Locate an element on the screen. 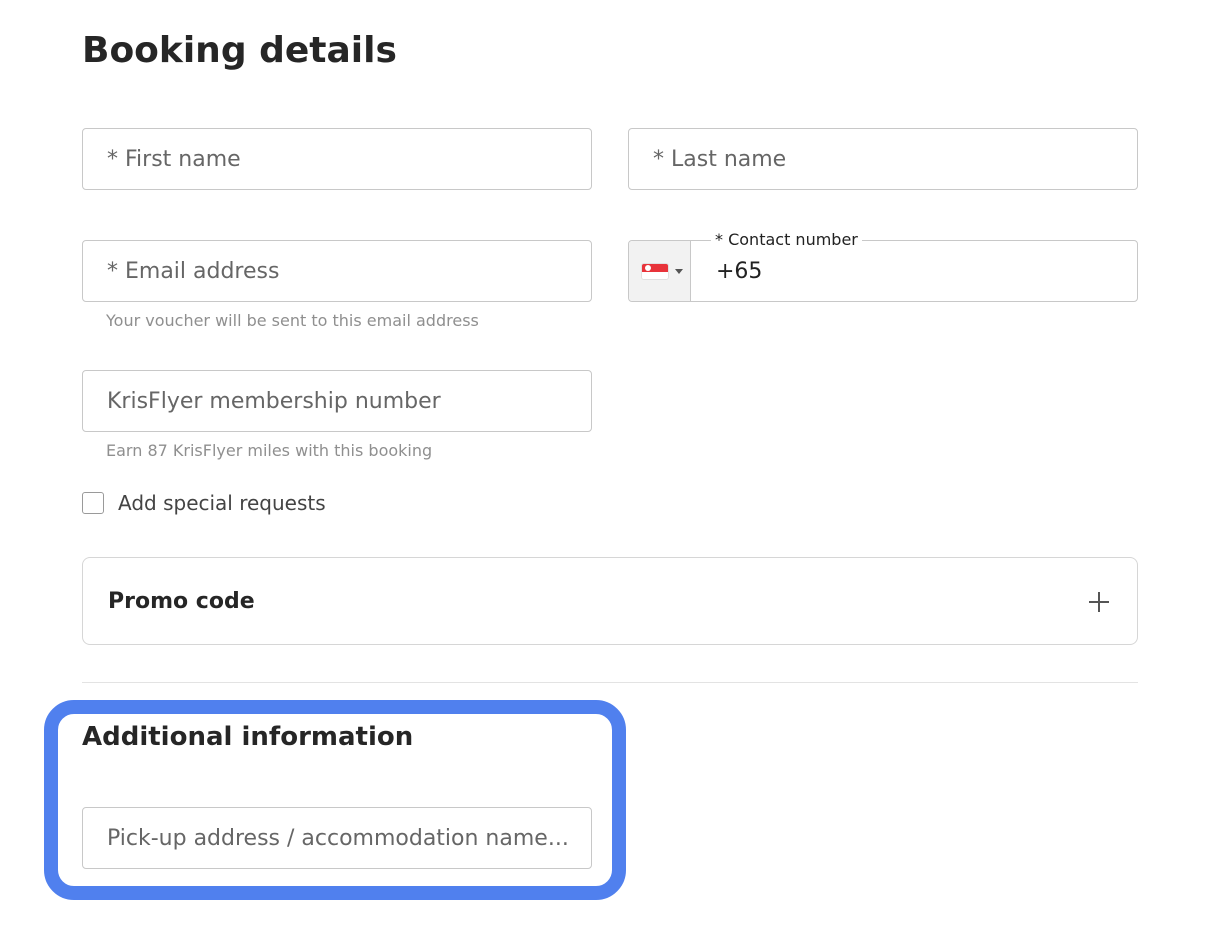 Image resolution: width=1212 pixels, height=932 pixels. last-name-field is located at coordinates (883, 159).